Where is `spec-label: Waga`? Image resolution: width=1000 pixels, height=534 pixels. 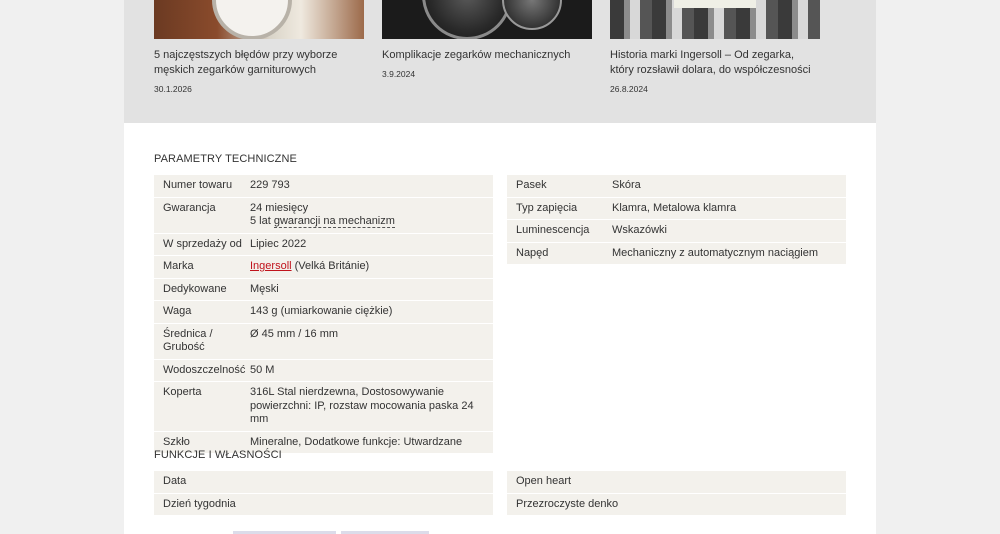
spec-label: Waga is located at coordinates (177, 311).